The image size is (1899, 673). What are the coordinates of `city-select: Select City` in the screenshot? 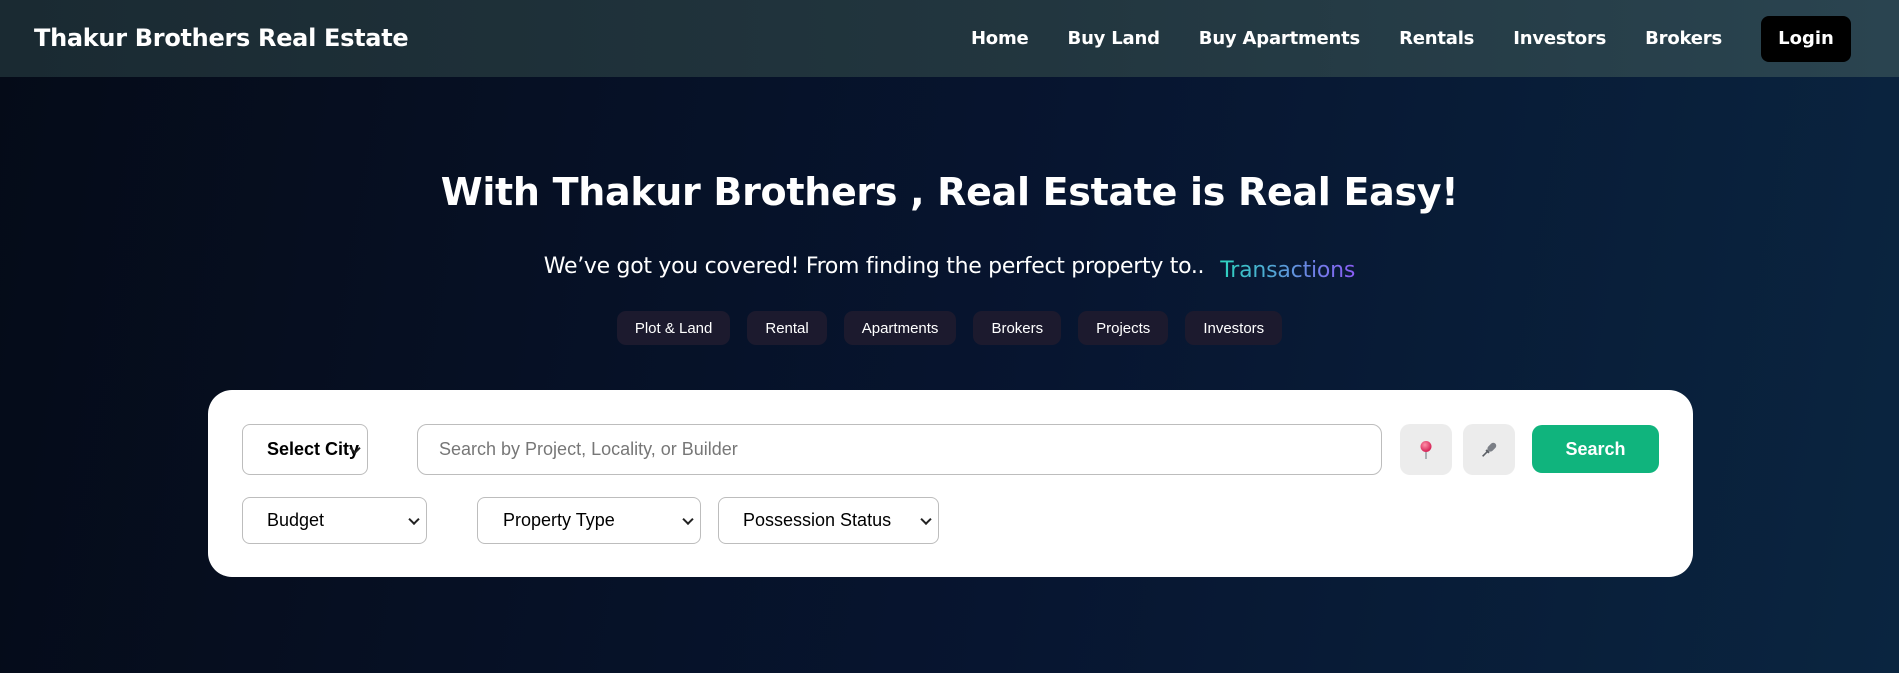 It's located at (305, 449).